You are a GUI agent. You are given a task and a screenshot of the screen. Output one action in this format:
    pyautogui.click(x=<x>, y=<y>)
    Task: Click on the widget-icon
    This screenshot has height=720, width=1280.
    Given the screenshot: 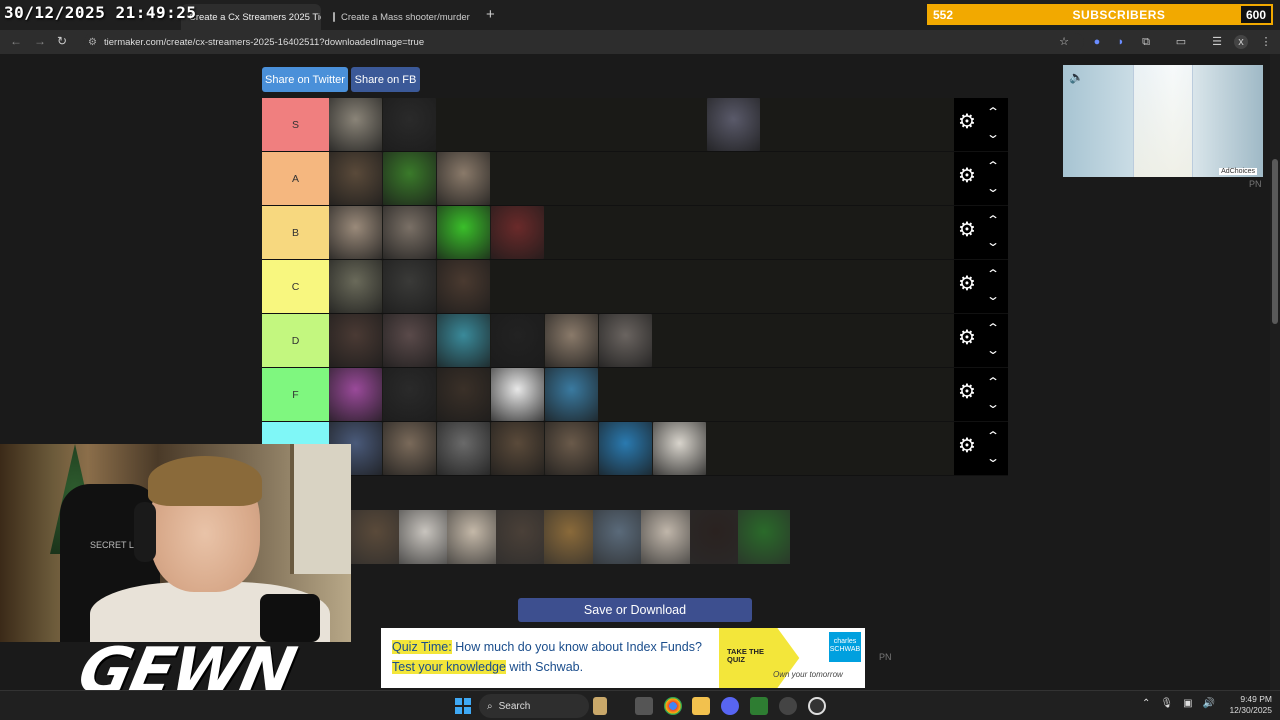 What is the action you would take?
    pyautogui.click(x=600, y=706)
    